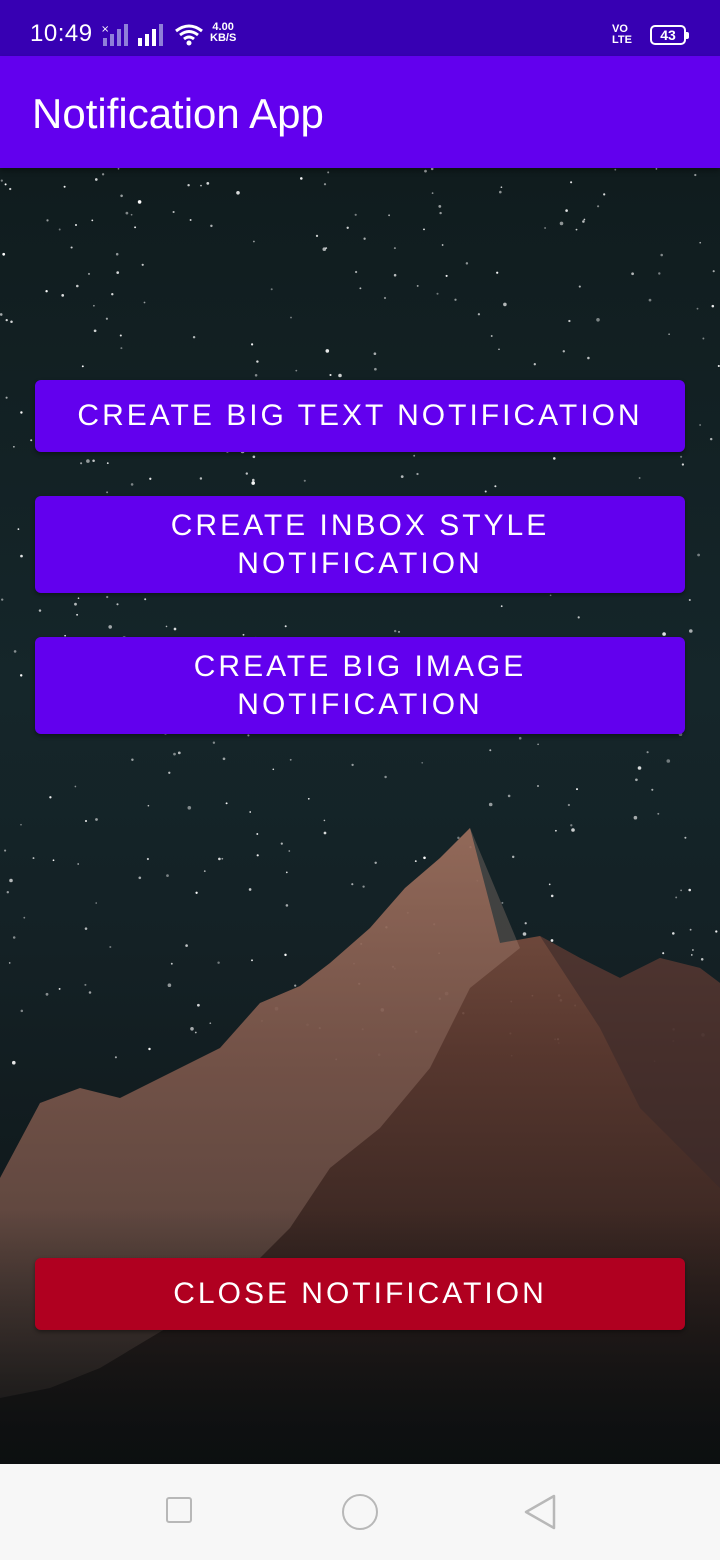 The height and width of the screenshot is (1560, 720). What do you see at coordinates (622, 40) in the screenshot?
I see `volte-bottom: LTE` at bounding box center [622, 40].